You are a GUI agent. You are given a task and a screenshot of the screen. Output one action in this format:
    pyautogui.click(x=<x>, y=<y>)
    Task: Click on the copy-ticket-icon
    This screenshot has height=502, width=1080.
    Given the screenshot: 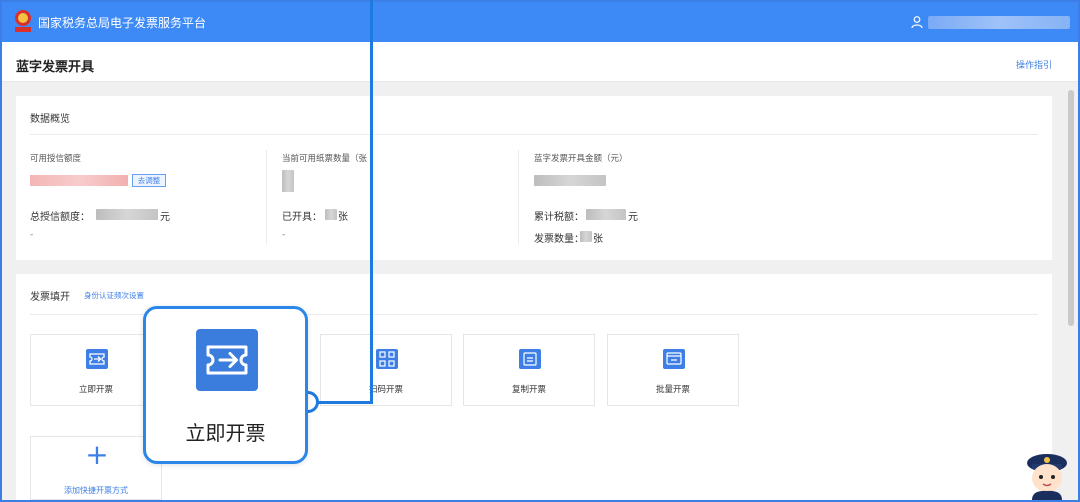 What is the action you would take?
    pyautogui.click(x=530, y=359)
    